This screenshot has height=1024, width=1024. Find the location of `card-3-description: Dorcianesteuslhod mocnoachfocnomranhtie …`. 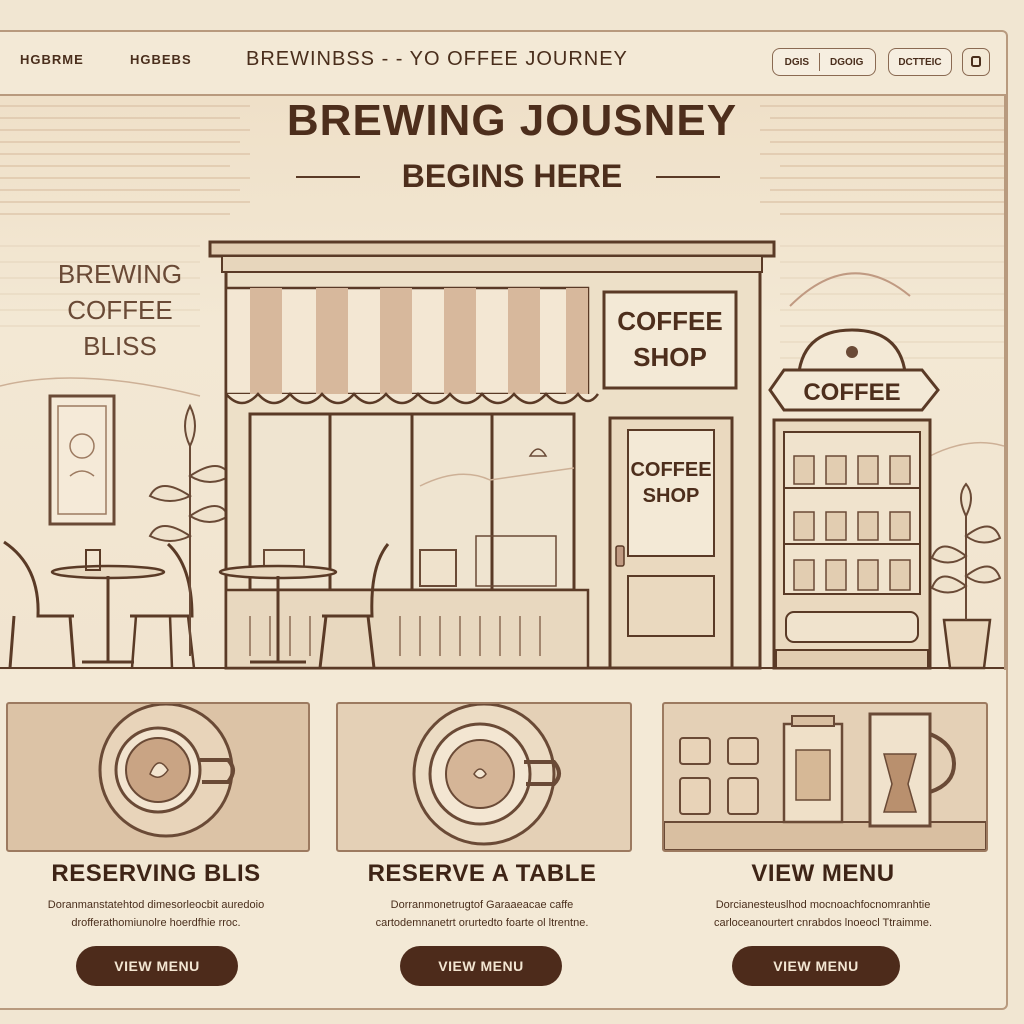

card-3-description: Dorcianesteuslhod mocnoachfocnomranhtie … is located at coordinates (823, 914).